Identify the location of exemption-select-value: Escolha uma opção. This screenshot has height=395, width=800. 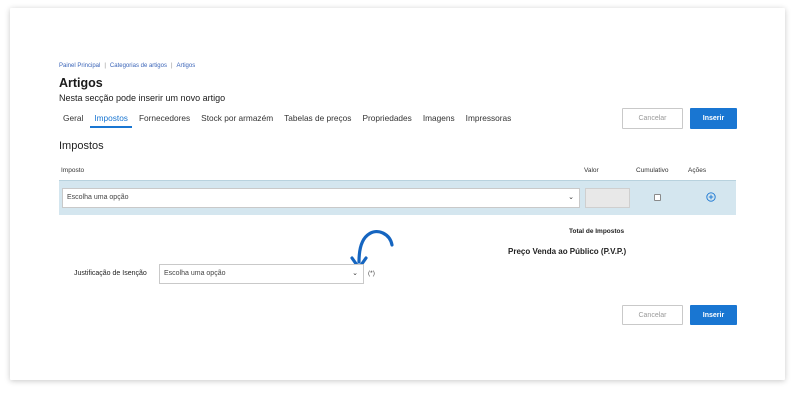
(195, 273).